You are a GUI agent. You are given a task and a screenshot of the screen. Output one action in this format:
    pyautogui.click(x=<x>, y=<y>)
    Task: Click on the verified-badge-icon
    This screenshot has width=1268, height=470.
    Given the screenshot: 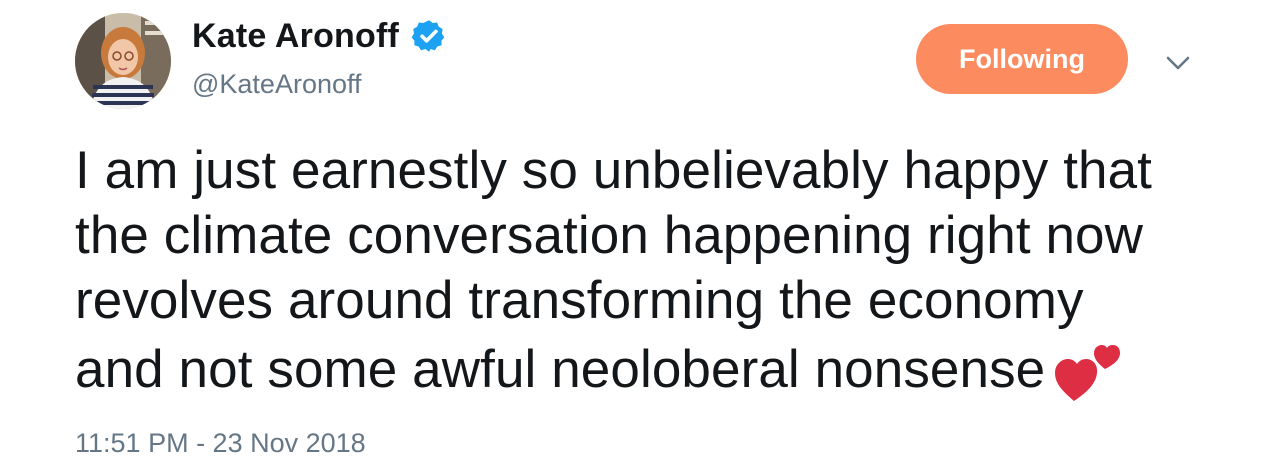 What is the action you would take?
    pyautogui.click(x=428, y=36)
    